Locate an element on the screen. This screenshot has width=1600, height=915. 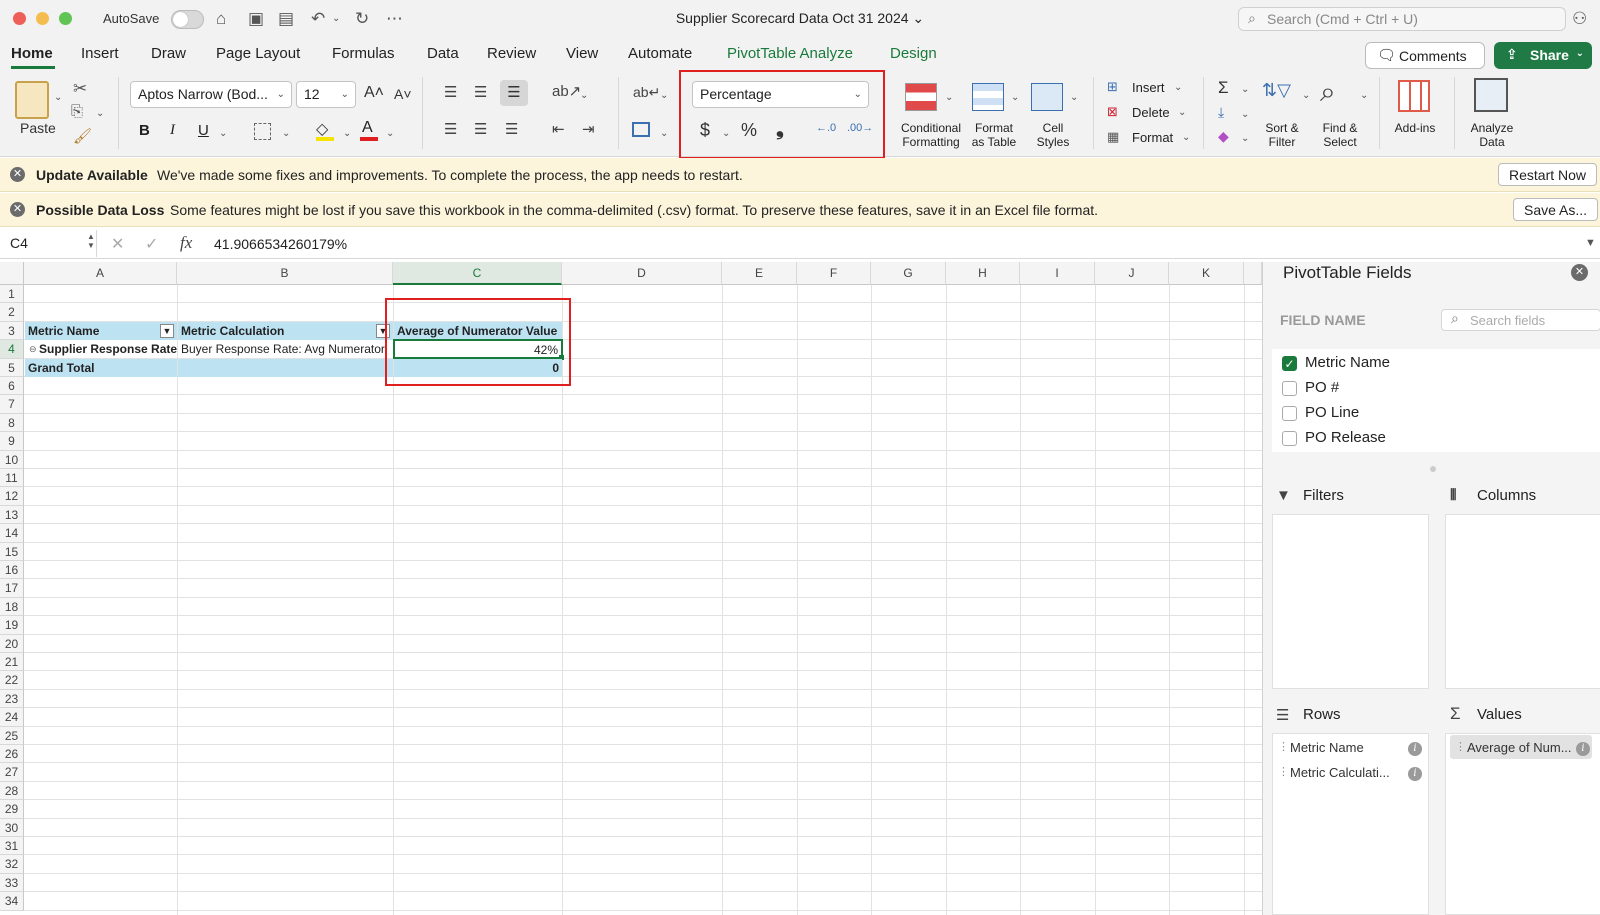
row-header: 8 is located at coordinates (12, 423).